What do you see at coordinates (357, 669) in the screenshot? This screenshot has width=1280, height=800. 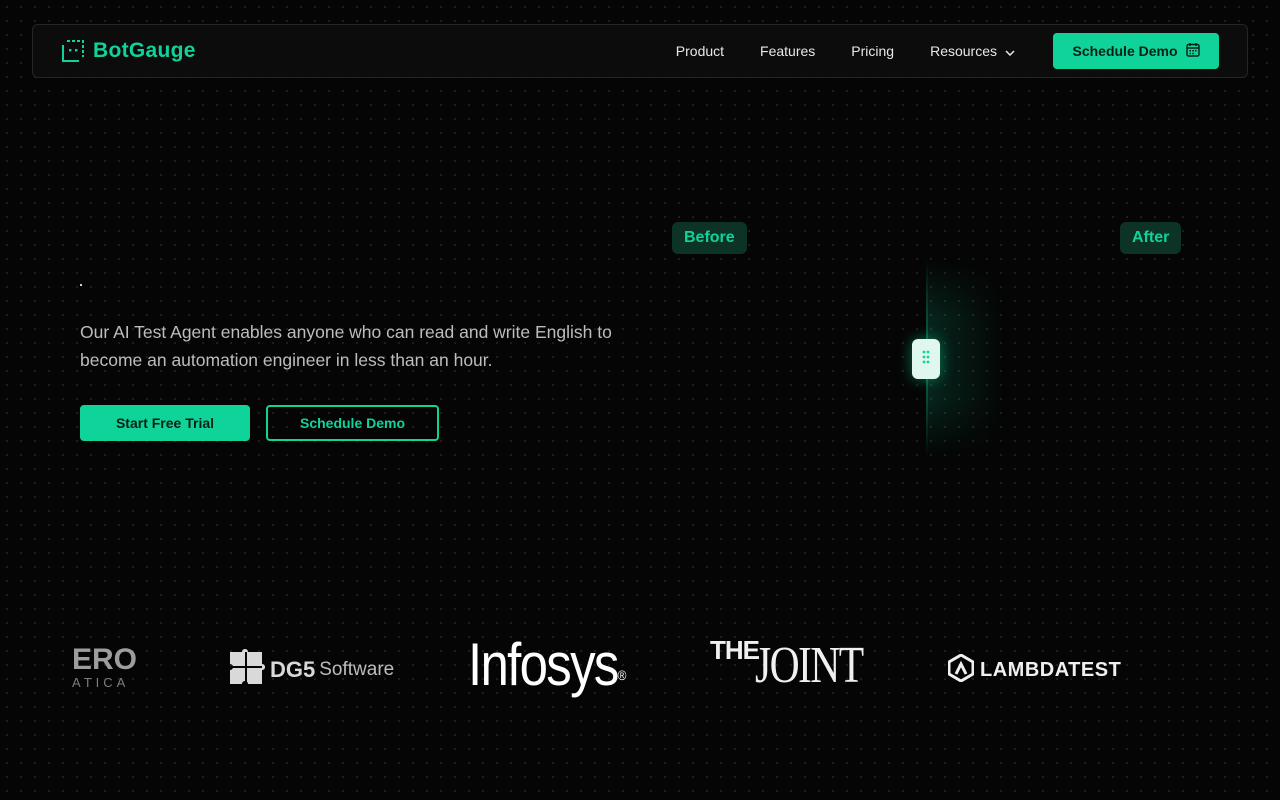 I see `dg5-logo-suffix: Software` at bounding box center [357, 669].